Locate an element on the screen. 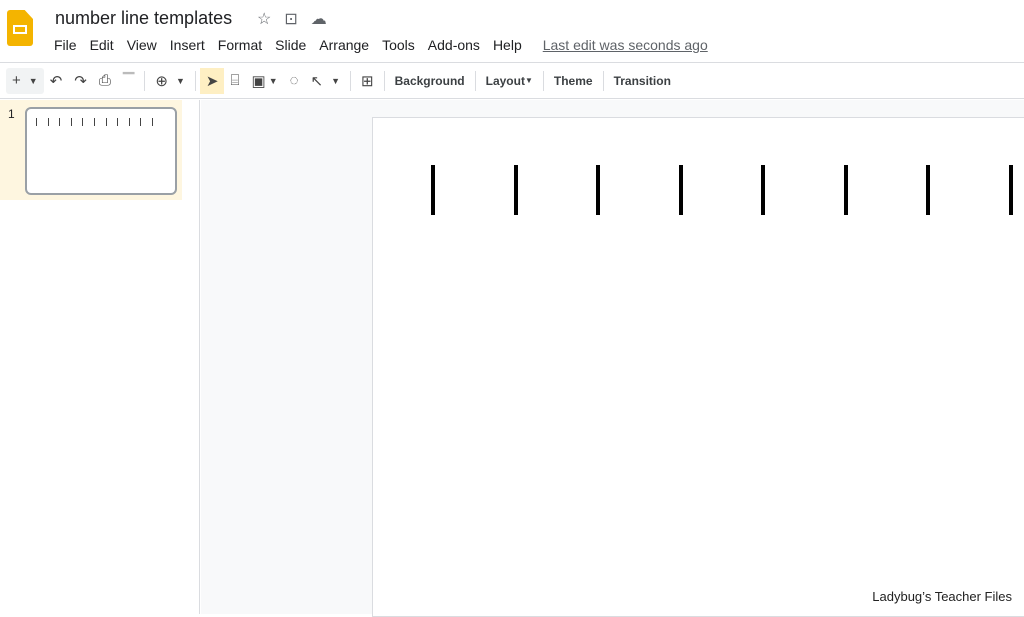 Image resolution: width=1024 pixels, height=617 pixels. slide-number: 1 is located at coordinates (11, 114).